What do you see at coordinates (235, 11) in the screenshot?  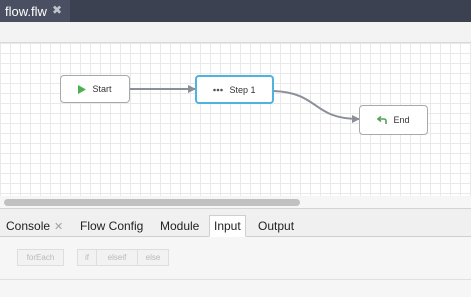 I see `editor-tab-bar: flow.flw ✖` at bounding box center [235, 11].